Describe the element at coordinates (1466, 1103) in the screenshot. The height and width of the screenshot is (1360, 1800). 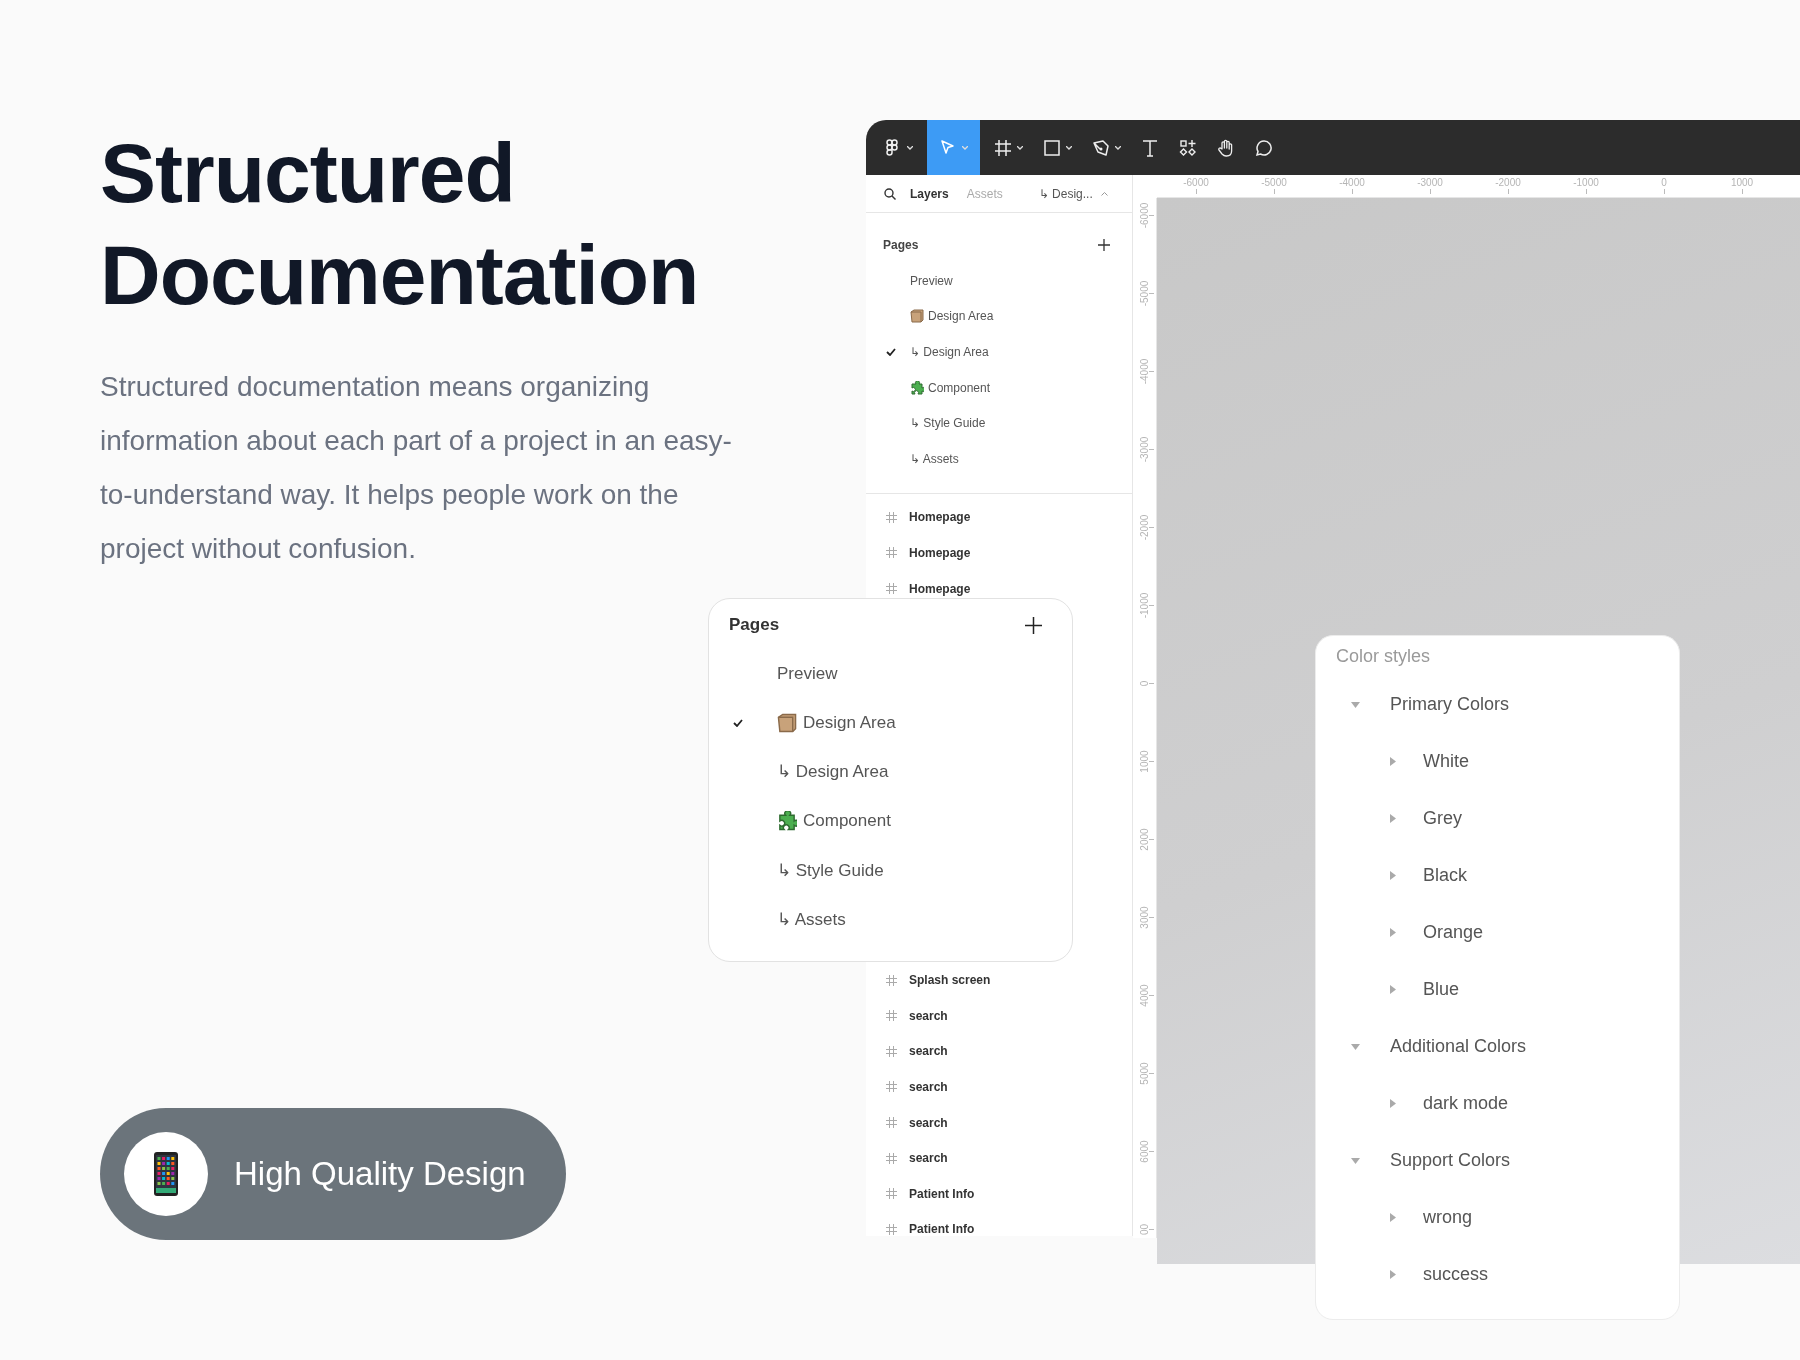
I see `style-group: dark mode` at that location.